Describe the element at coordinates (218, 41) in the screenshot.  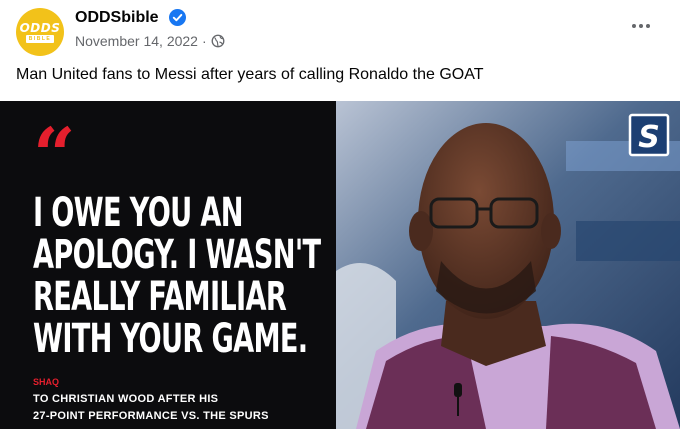
I see `globe-icon` at that location.